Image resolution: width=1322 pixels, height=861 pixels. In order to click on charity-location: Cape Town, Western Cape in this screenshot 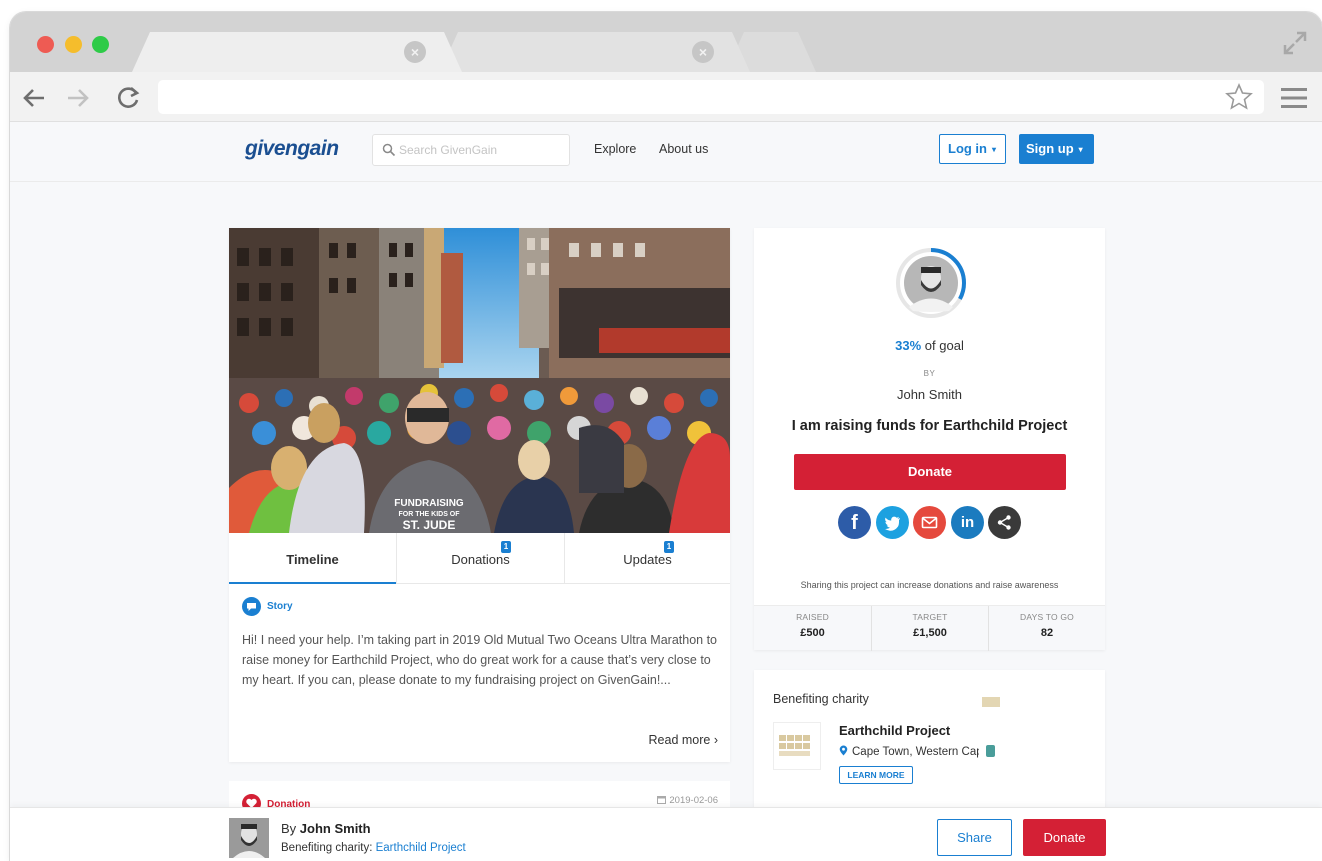, I will do `click(909, 751)`.